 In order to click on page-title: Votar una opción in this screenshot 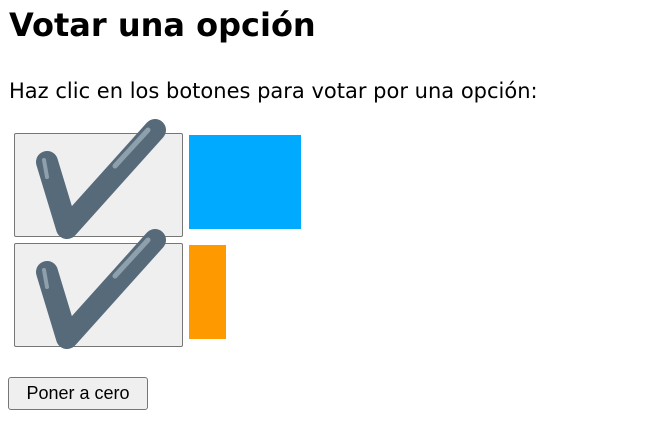, I will do `click(162, 25)`.